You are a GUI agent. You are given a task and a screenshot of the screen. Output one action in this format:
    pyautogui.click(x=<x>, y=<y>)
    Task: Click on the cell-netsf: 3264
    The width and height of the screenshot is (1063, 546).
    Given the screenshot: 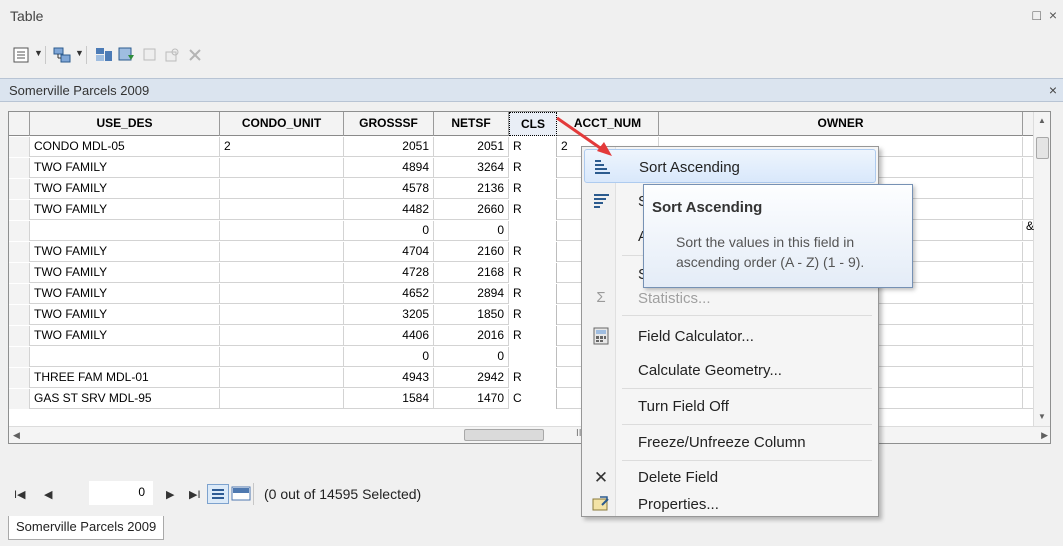 What is the action you would take?
    pyautogui.click(x=471, y=168)
    